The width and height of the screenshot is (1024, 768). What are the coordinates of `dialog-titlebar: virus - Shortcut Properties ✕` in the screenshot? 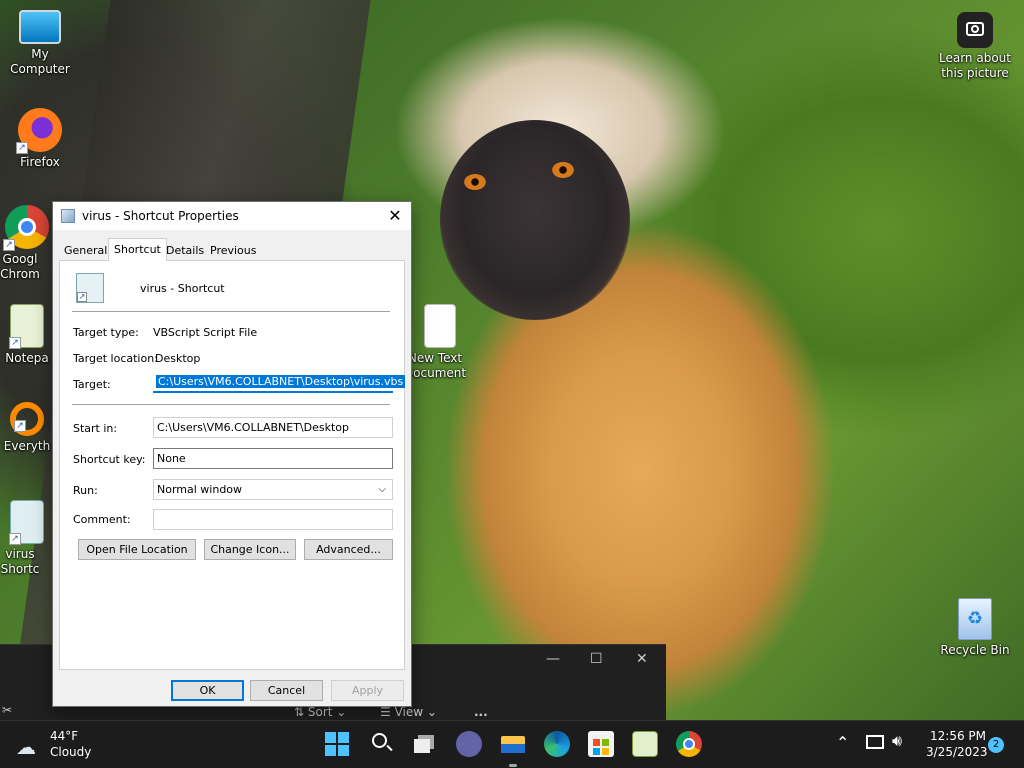 It's located at (232, 216).